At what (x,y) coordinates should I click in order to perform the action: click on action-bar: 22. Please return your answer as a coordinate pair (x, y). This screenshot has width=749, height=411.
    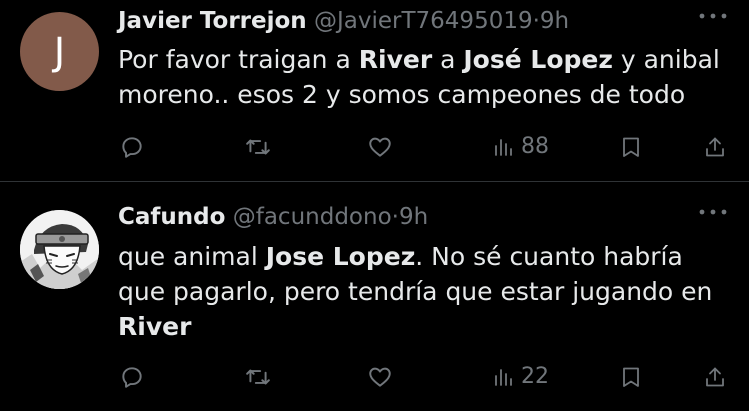
    Looking at the image, I should click on (374, 377).